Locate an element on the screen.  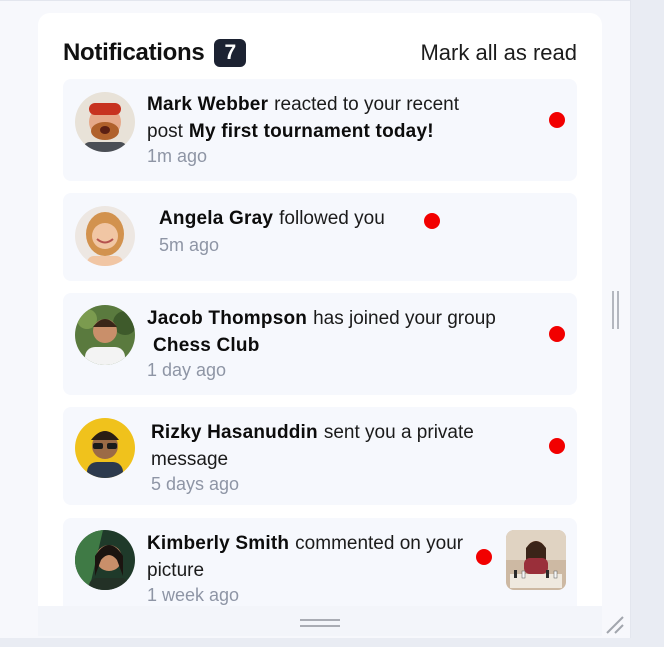
user-name-link: Mark Webber is located at coordinates (207, 104).